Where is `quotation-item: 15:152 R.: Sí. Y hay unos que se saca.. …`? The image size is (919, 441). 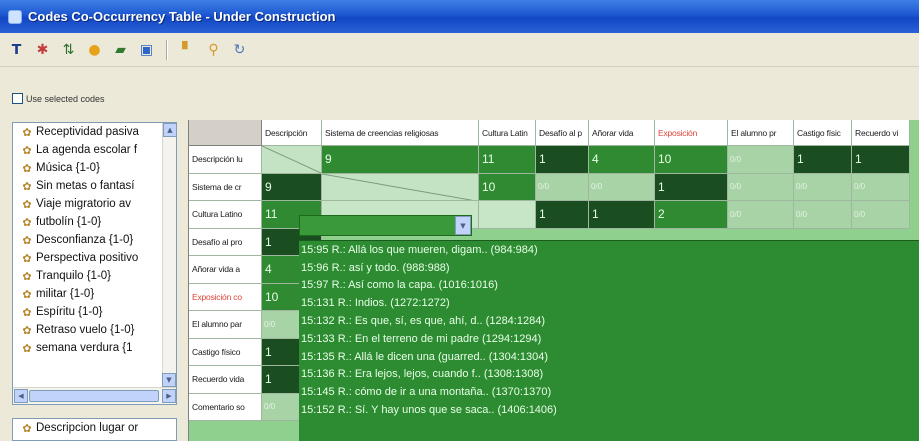
quotation-item: 15:152 R.: Sí. Y hay unos que se saca.. … is located at coordinates (609, 410).